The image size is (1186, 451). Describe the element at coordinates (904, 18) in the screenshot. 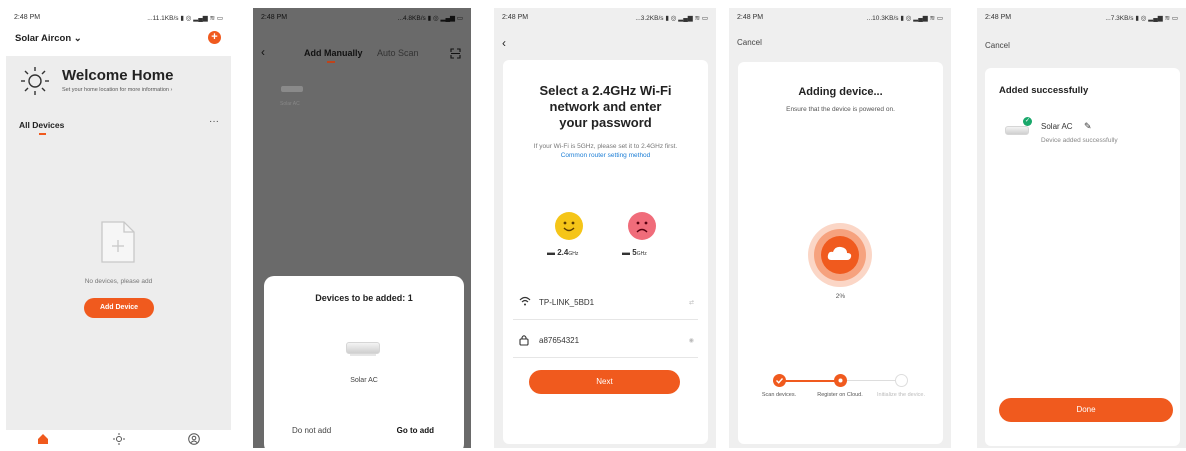

I see `status-signal: ...10.3KB/s ▮ ◎ ▂▄▆ ≋ ▭` at that location.